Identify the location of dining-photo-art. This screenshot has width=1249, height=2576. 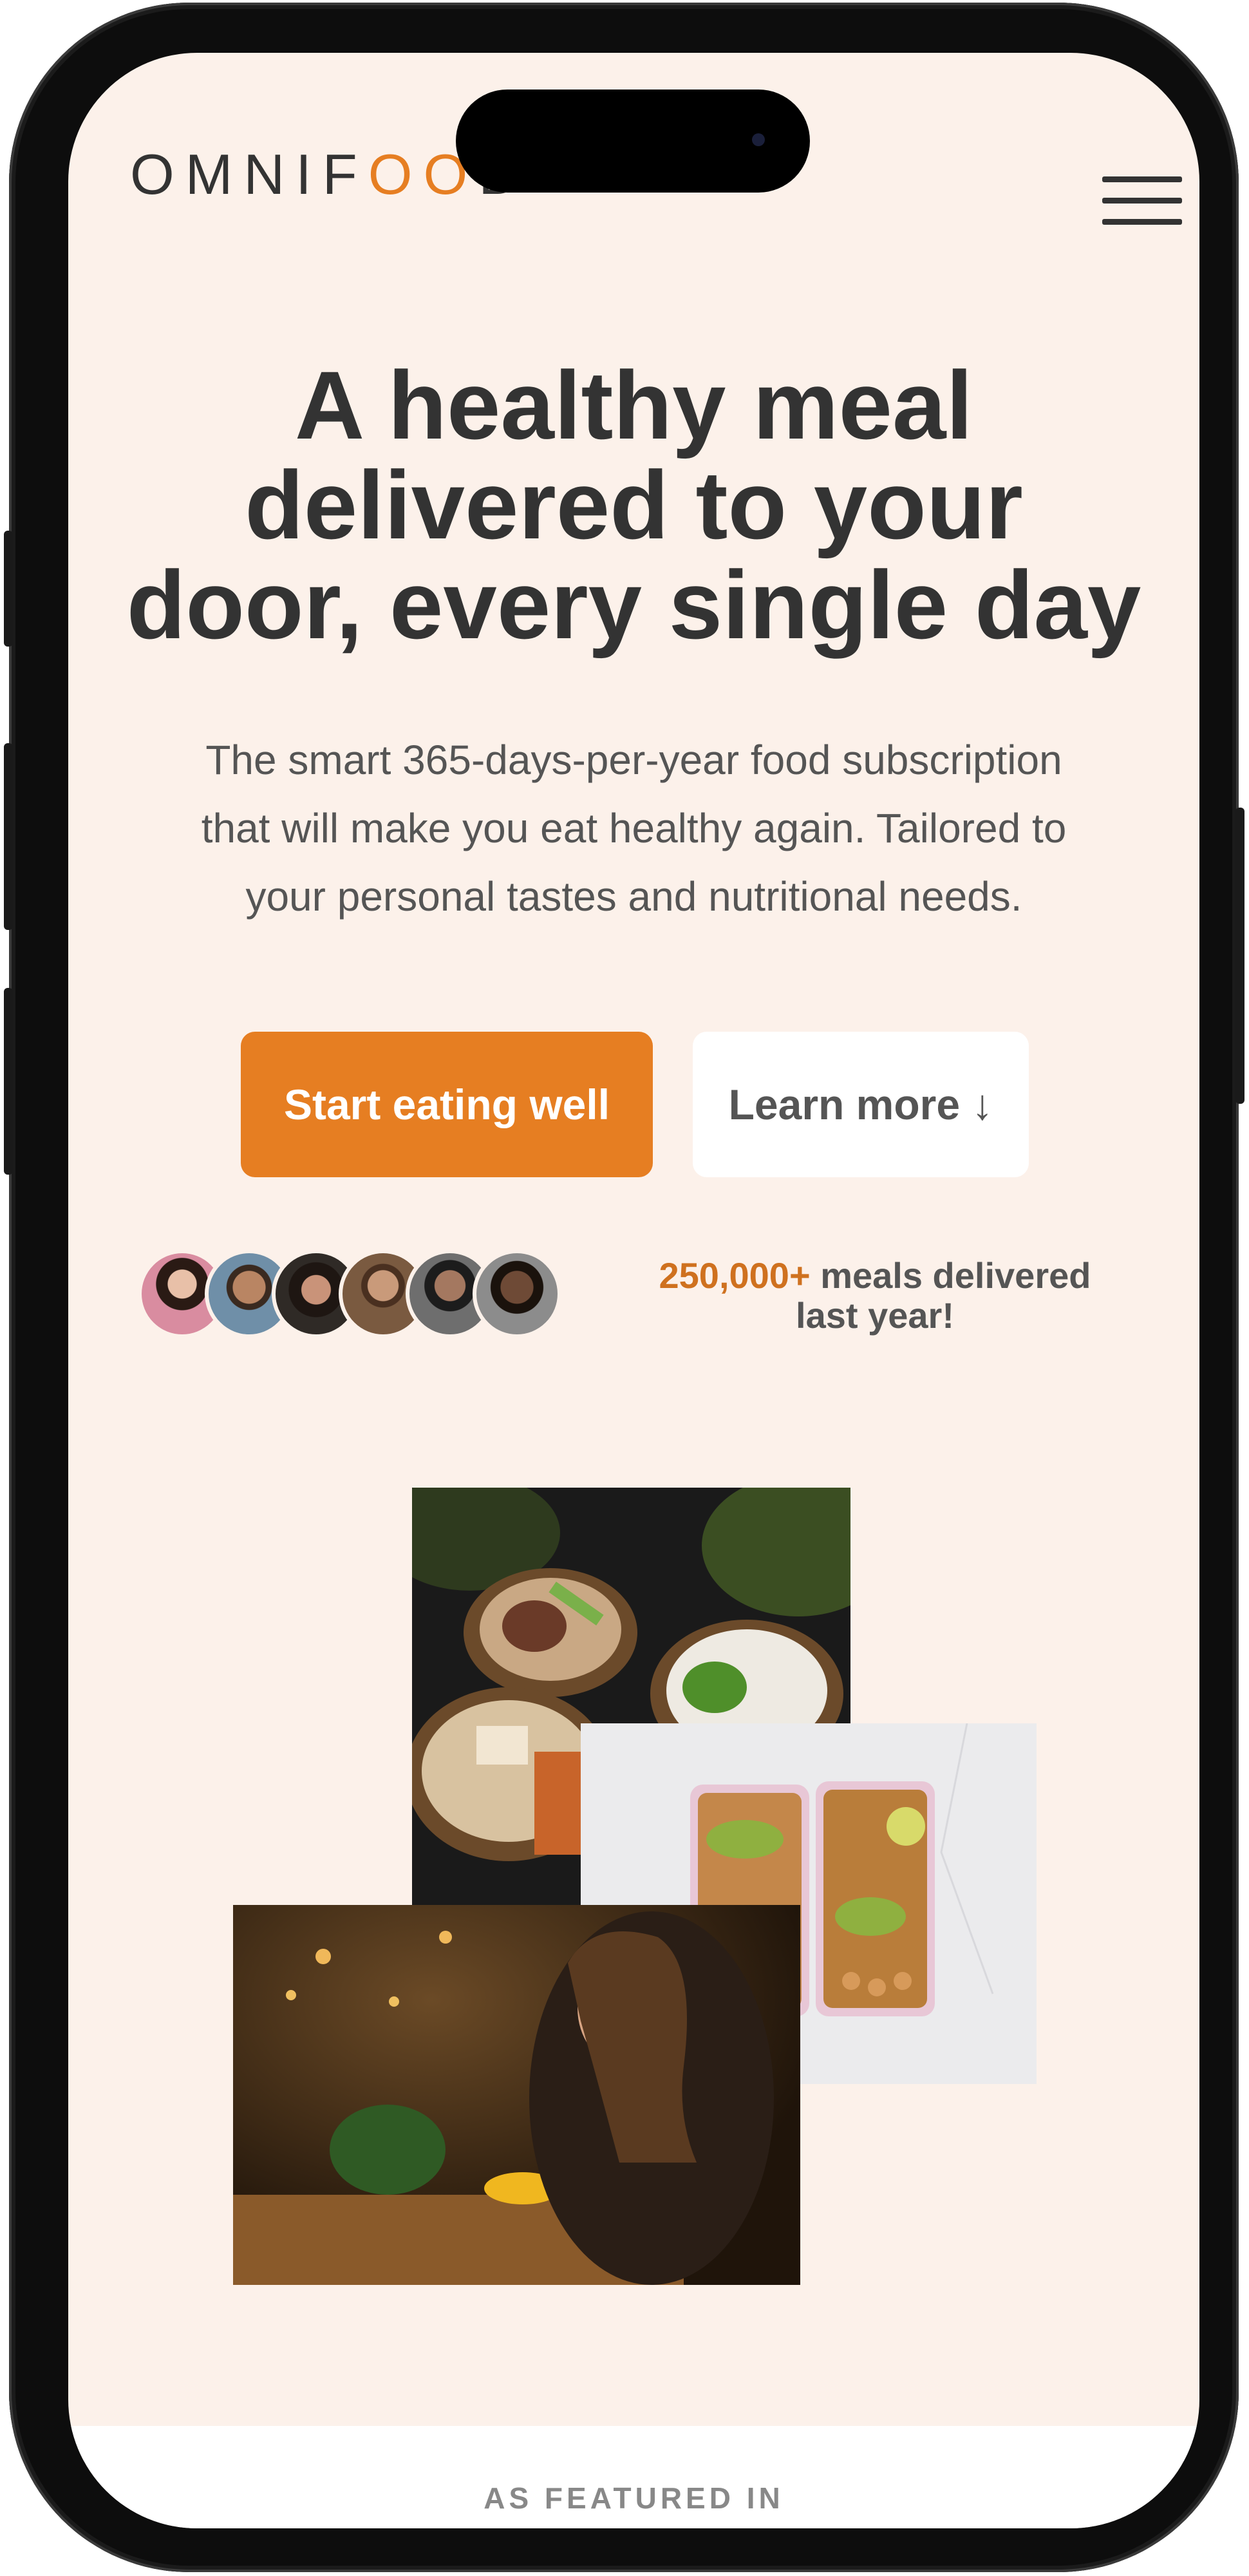
(516, 2095).